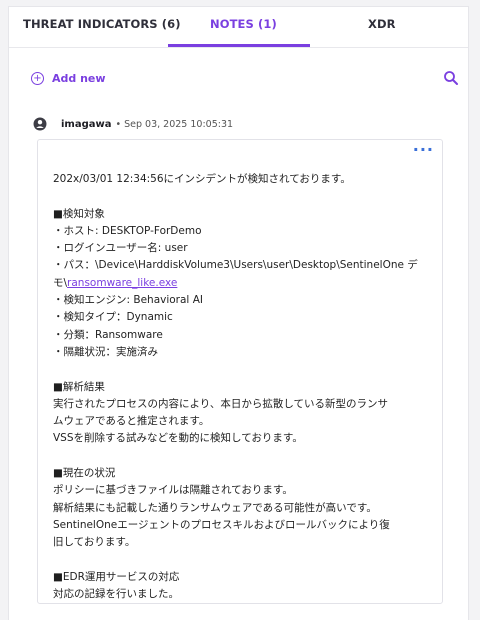 The image size is (480, 620). Describe the element at coordinates (60, 282) in the screenshot. I see `note-text: モ\` at that location.